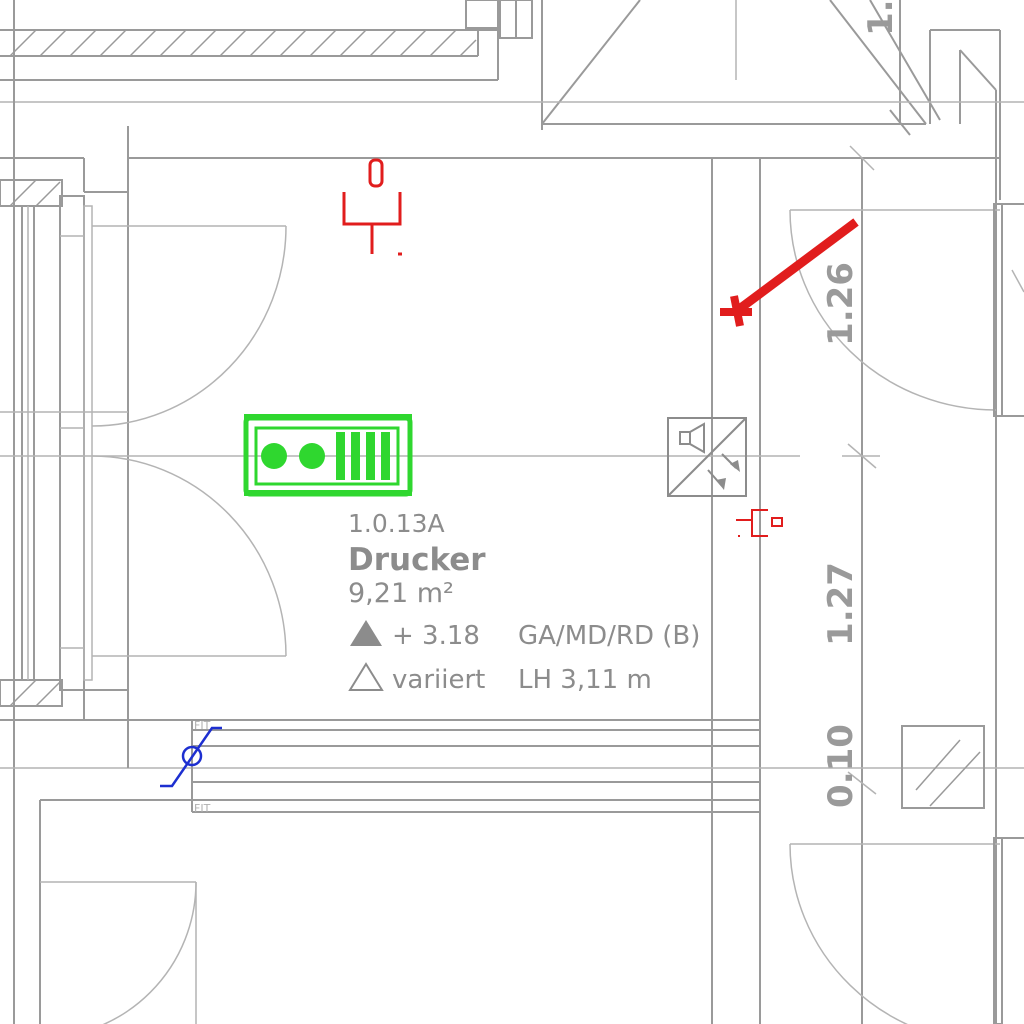 The image size is (1024, 1024). Describe the element at coordinates (943, 767) in the screenshot. I see `shaft-box` at that location.